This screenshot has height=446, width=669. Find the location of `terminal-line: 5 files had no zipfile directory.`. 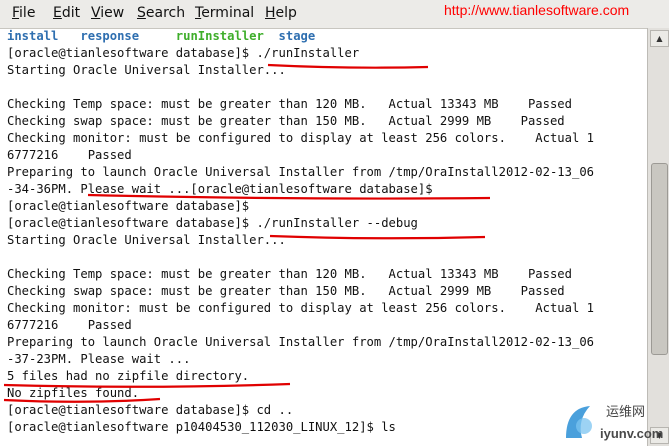

terminal-line: 5 files had no zipfile directory. is located at coordinates (128, 376).